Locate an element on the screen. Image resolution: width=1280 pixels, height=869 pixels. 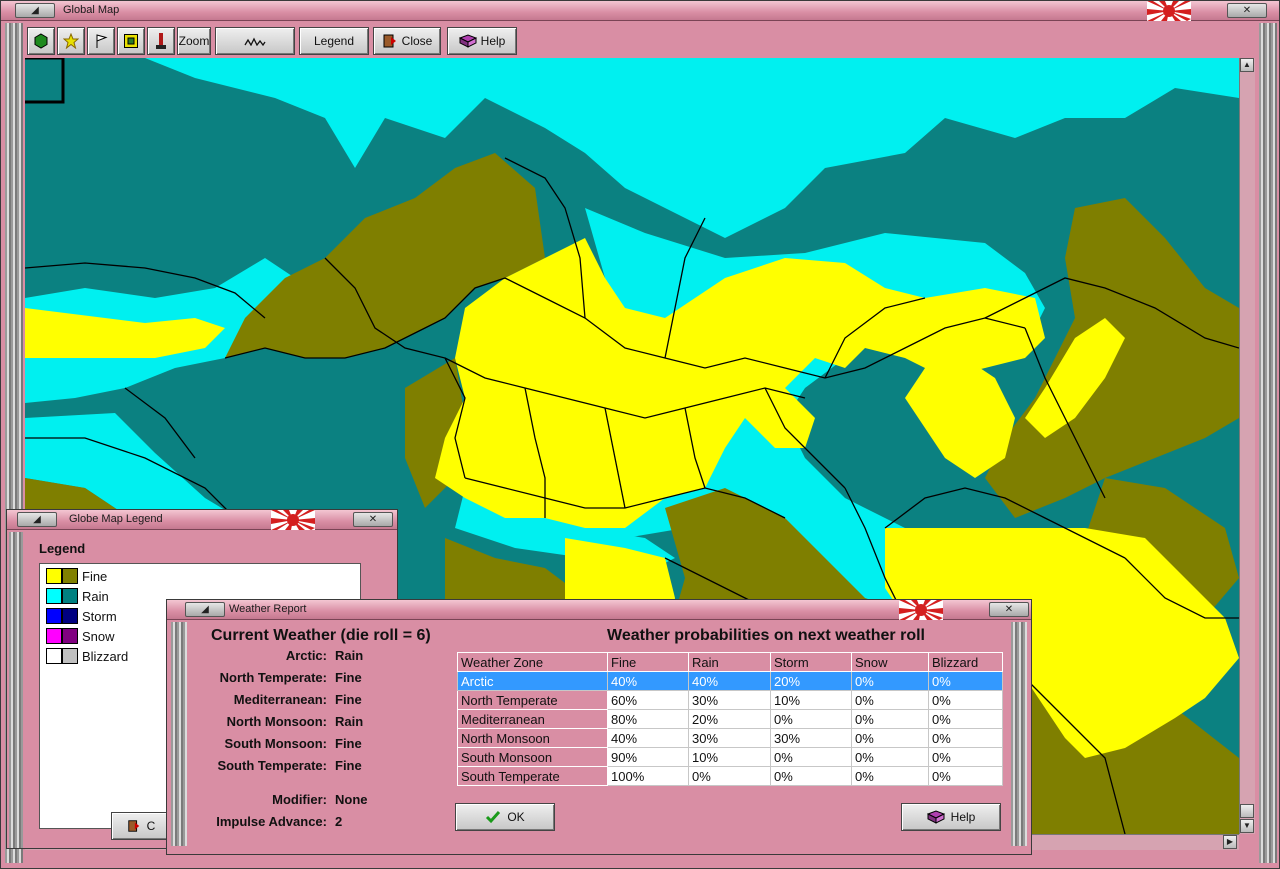
table-row: South Temperate 100% 0% 0% 0% 0% is located at coordinates (730, 776).